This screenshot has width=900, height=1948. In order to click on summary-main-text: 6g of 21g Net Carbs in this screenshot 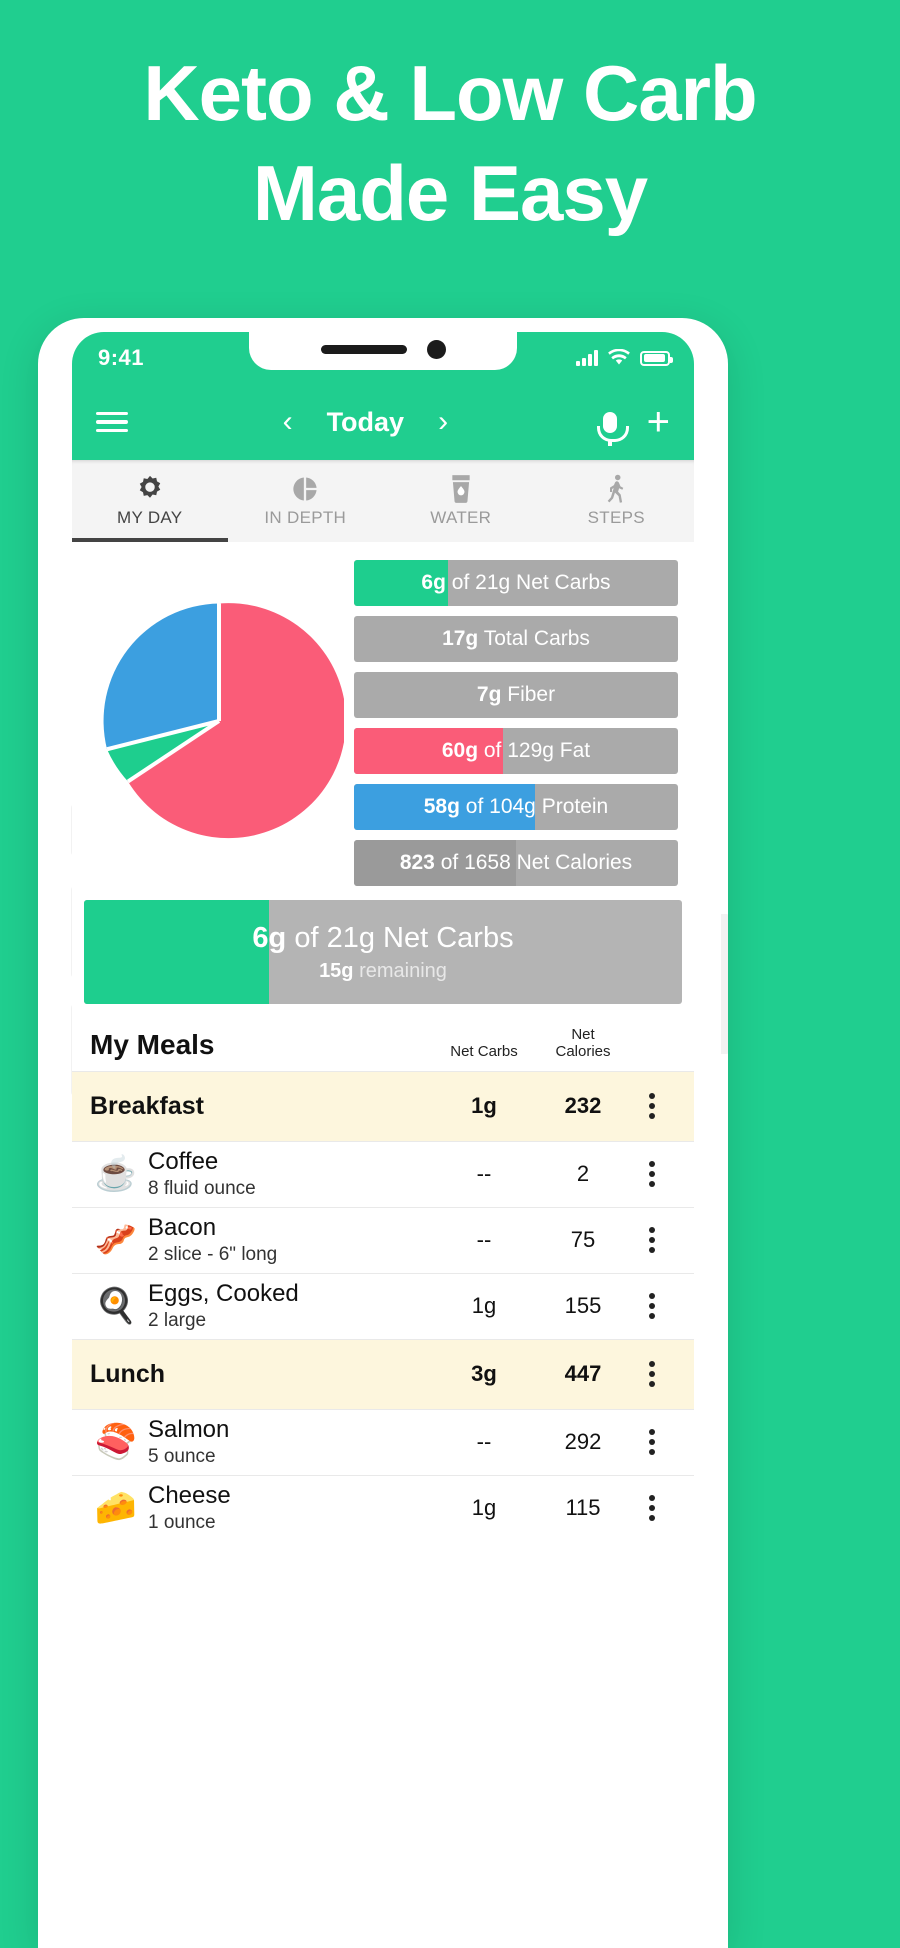, I will do `click(382, 938)`.